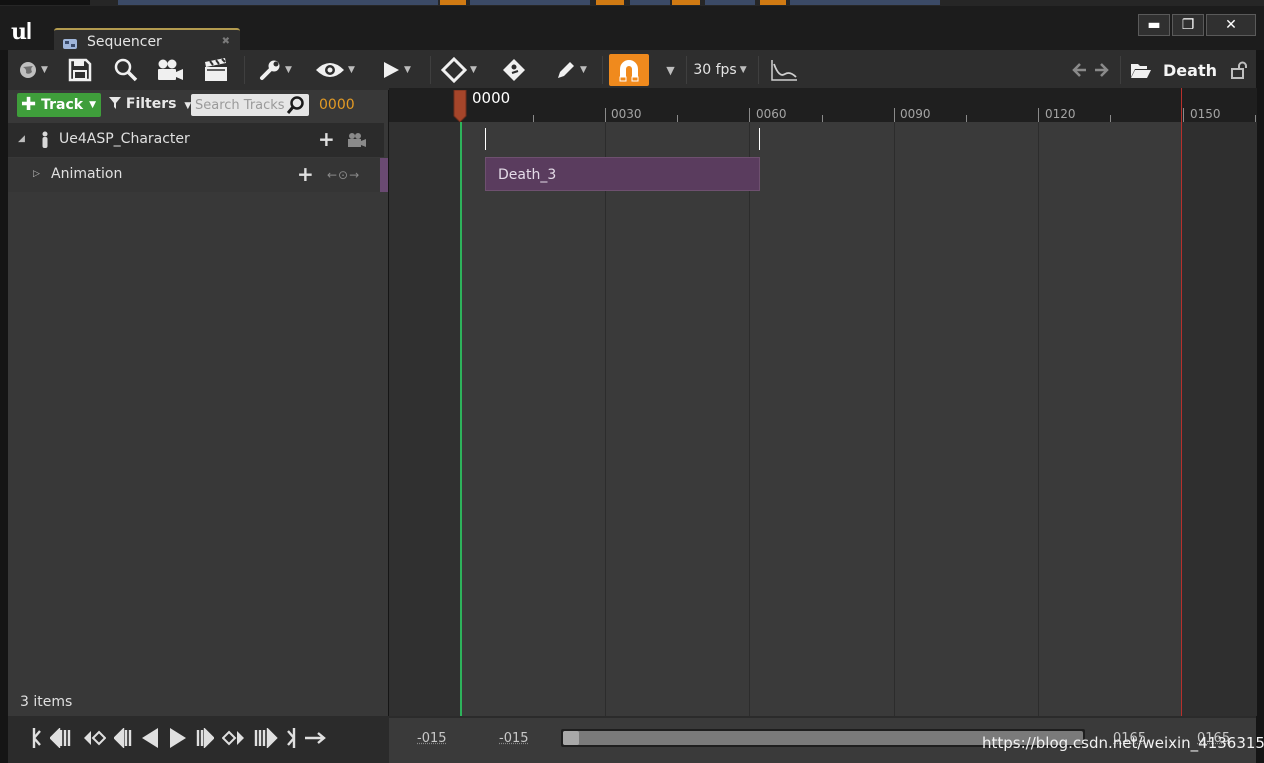 The image size is (1264, 763). What do you see at coordinates (1181, 402) in the screenshot?
I see `playback-end-marker` at bounding box center [1181, 402].